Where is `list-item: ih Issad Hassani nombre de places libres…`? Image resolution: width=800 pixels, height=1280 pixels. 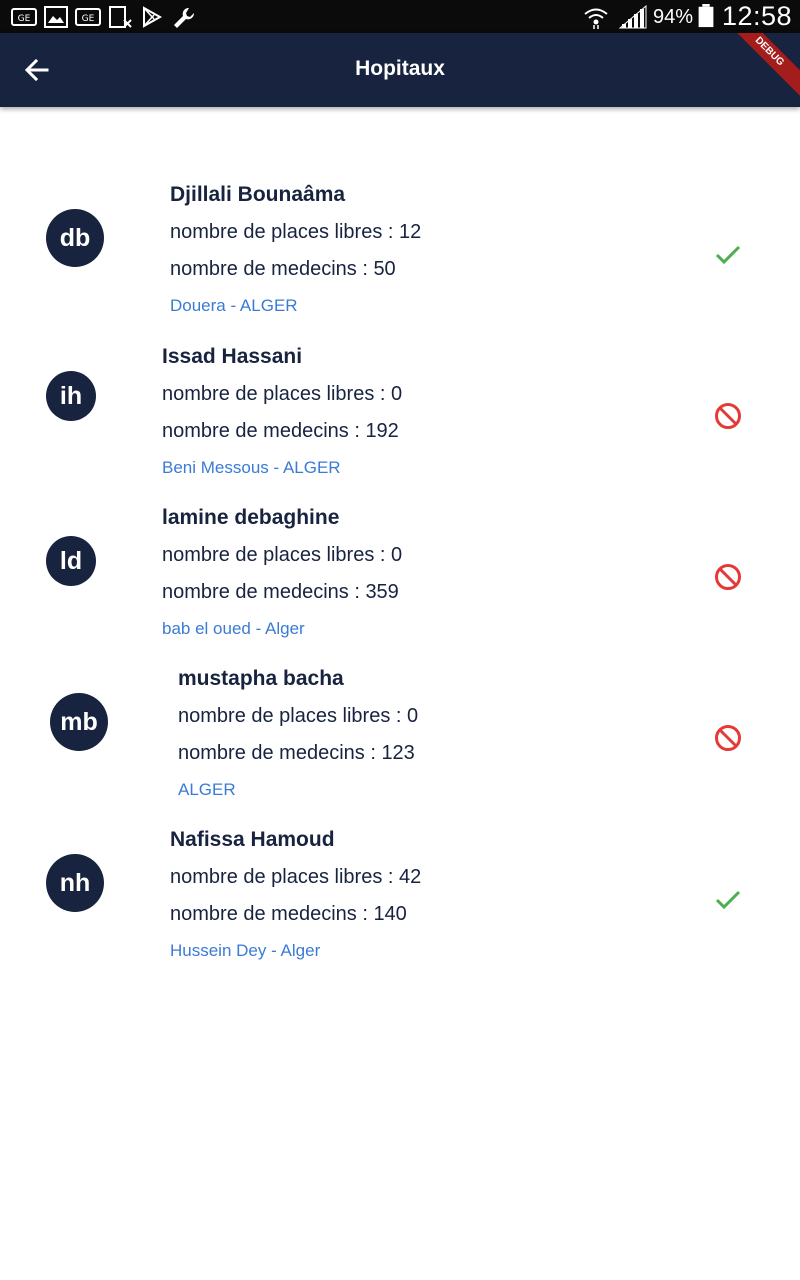 list-item: ih Issad Hassani nombre de places libres… is located at coordinates (400, 416).